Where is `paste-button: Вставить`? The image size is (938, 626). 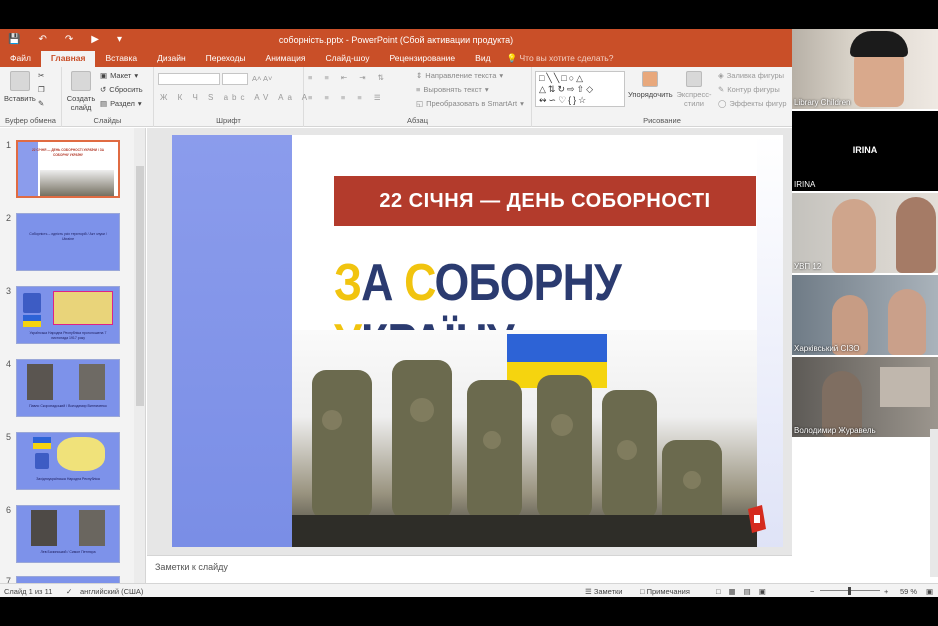
paste-button: Вставить is located at coordinates (20, 87).